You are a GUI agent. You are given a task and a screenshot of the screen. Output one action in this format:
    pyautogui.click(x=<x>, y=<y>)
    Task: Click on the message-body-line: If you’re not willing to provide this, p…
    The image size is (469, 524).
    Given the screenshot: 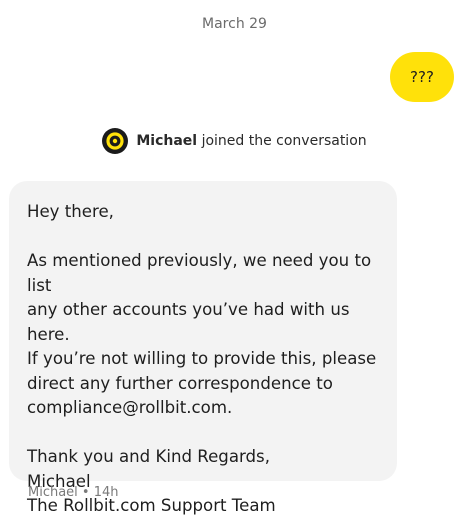 What is the action you would take?
    pyautogui.click(x=202, y=358)
    